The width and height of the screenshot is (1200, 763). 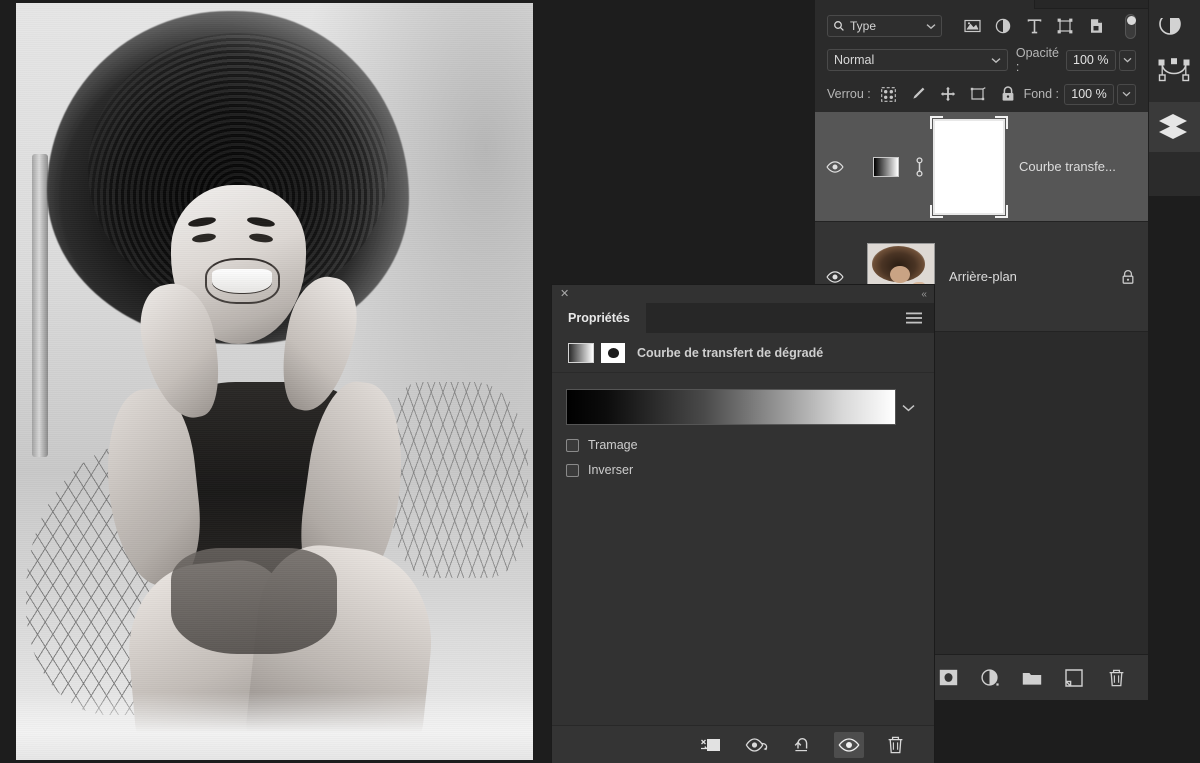 I want to click on opacity-label: Opacité :, so click(x=1037, y=60).